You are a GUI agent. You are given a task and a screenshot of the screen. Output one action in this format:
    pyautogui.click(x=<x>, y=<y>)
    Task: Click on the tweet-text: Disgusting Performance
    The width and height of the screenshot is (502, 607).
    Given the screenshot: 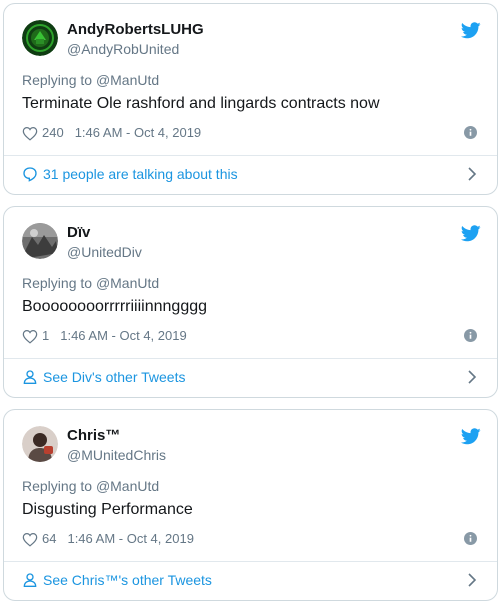 What is the action you would take?
    pyautogui.click(x=107, y=509)
    